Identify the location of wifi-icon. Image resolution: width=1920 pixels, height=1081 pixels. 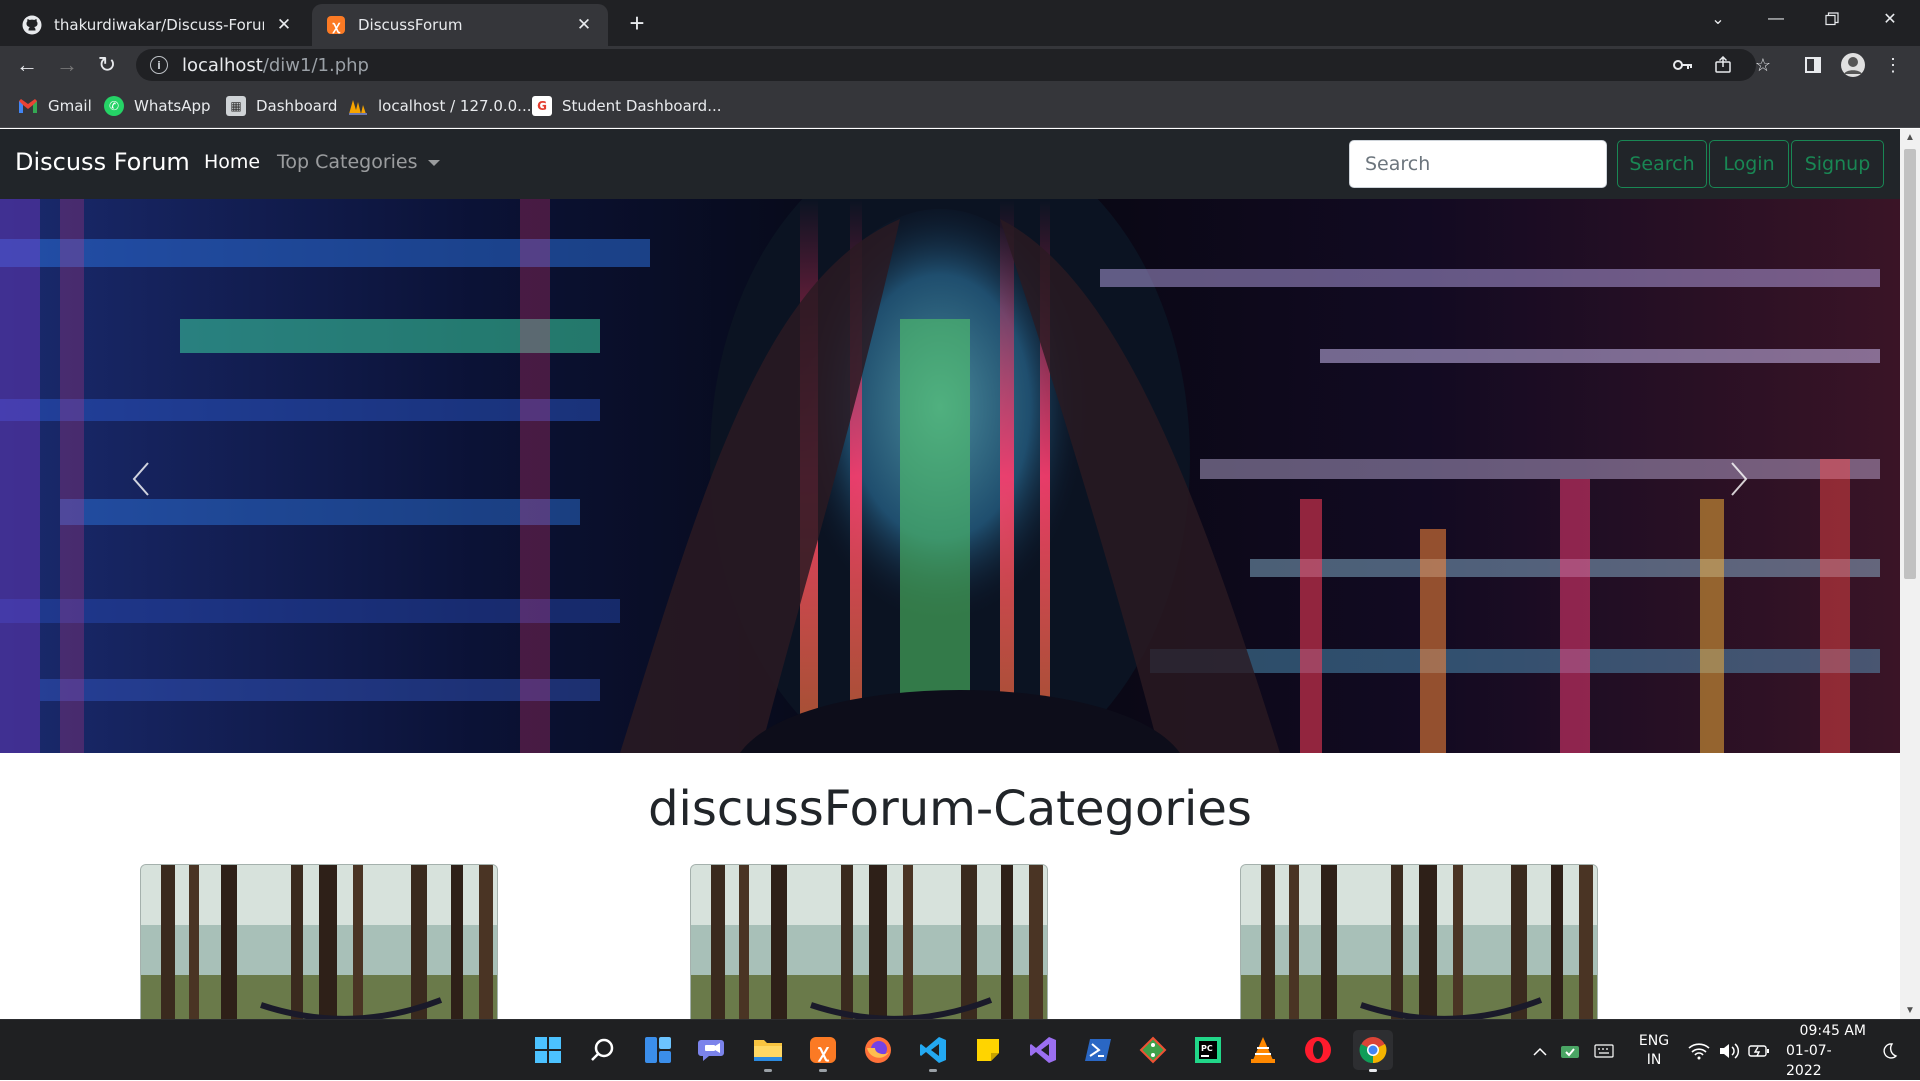
(1699, 1050).